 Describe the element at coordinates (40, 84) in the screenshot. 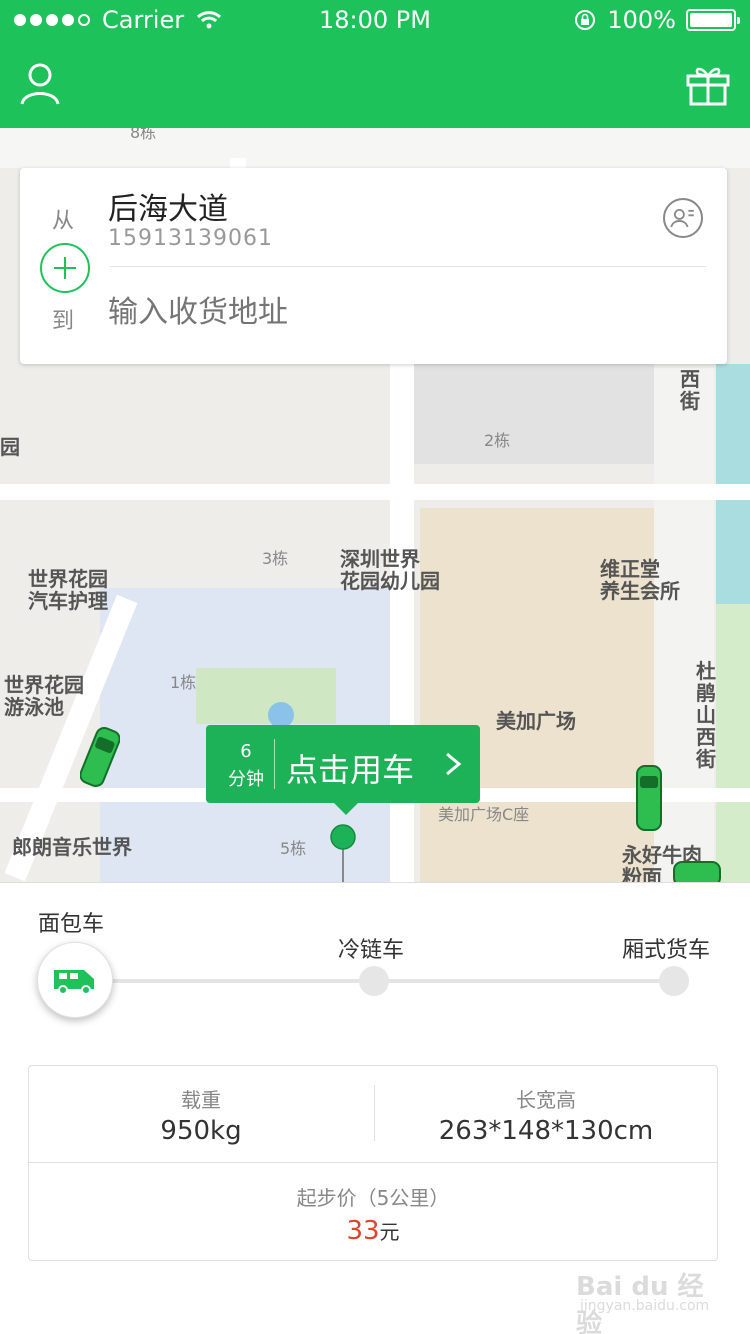

I see `user-icon` at that location.